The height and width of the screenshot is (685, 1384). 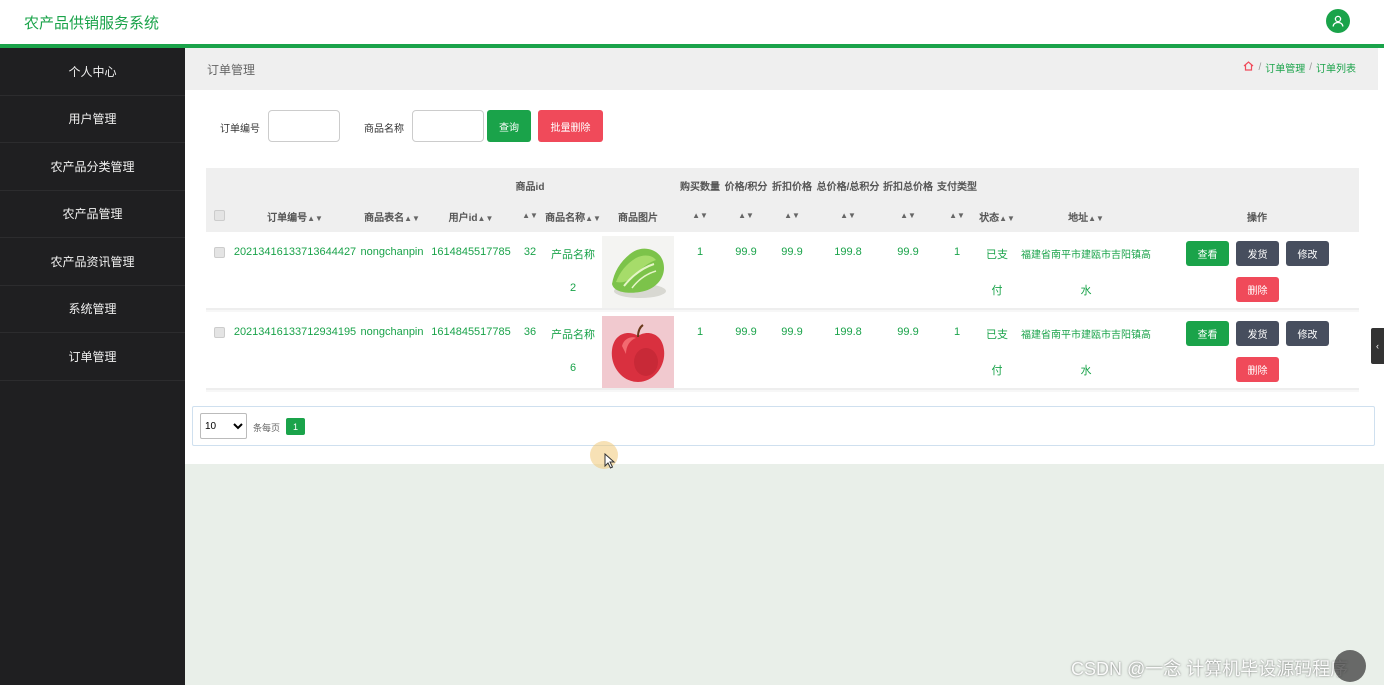 What do you see at coordinates (1248, 67) in the screenshot?
I see `home-icon` at bounding box center [1248, 67].